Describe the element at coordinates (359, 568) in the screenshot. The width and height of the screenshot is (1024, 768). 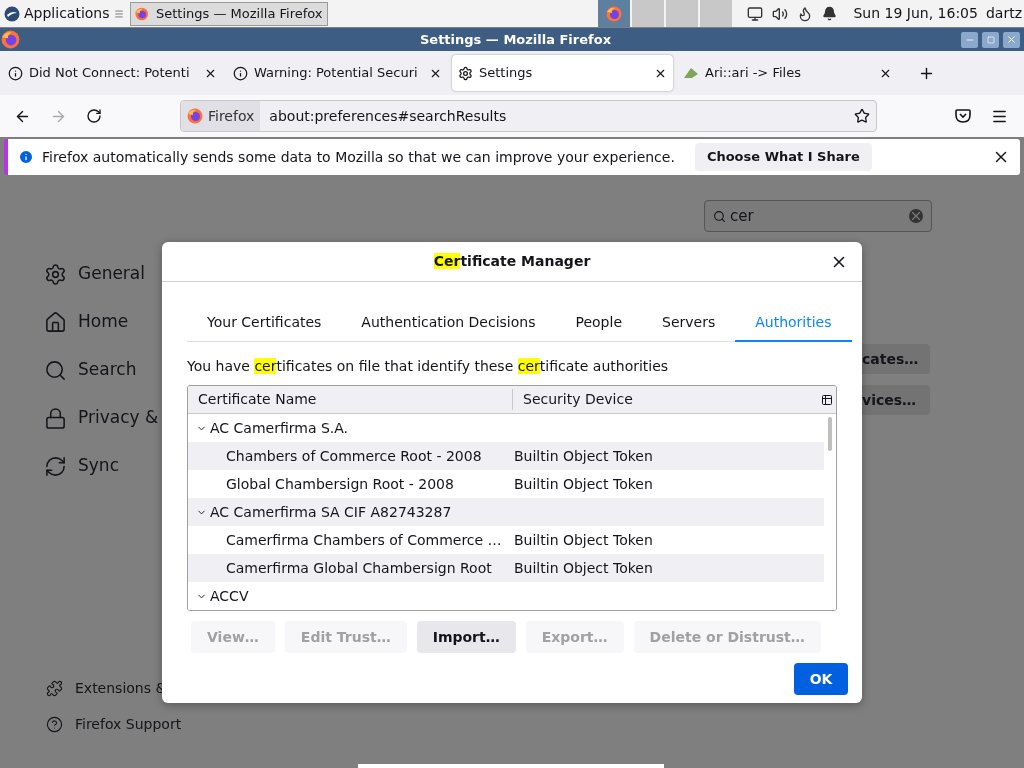
I see `tree-cell-text: Camerfirma Global Chambersign Root` at that location.